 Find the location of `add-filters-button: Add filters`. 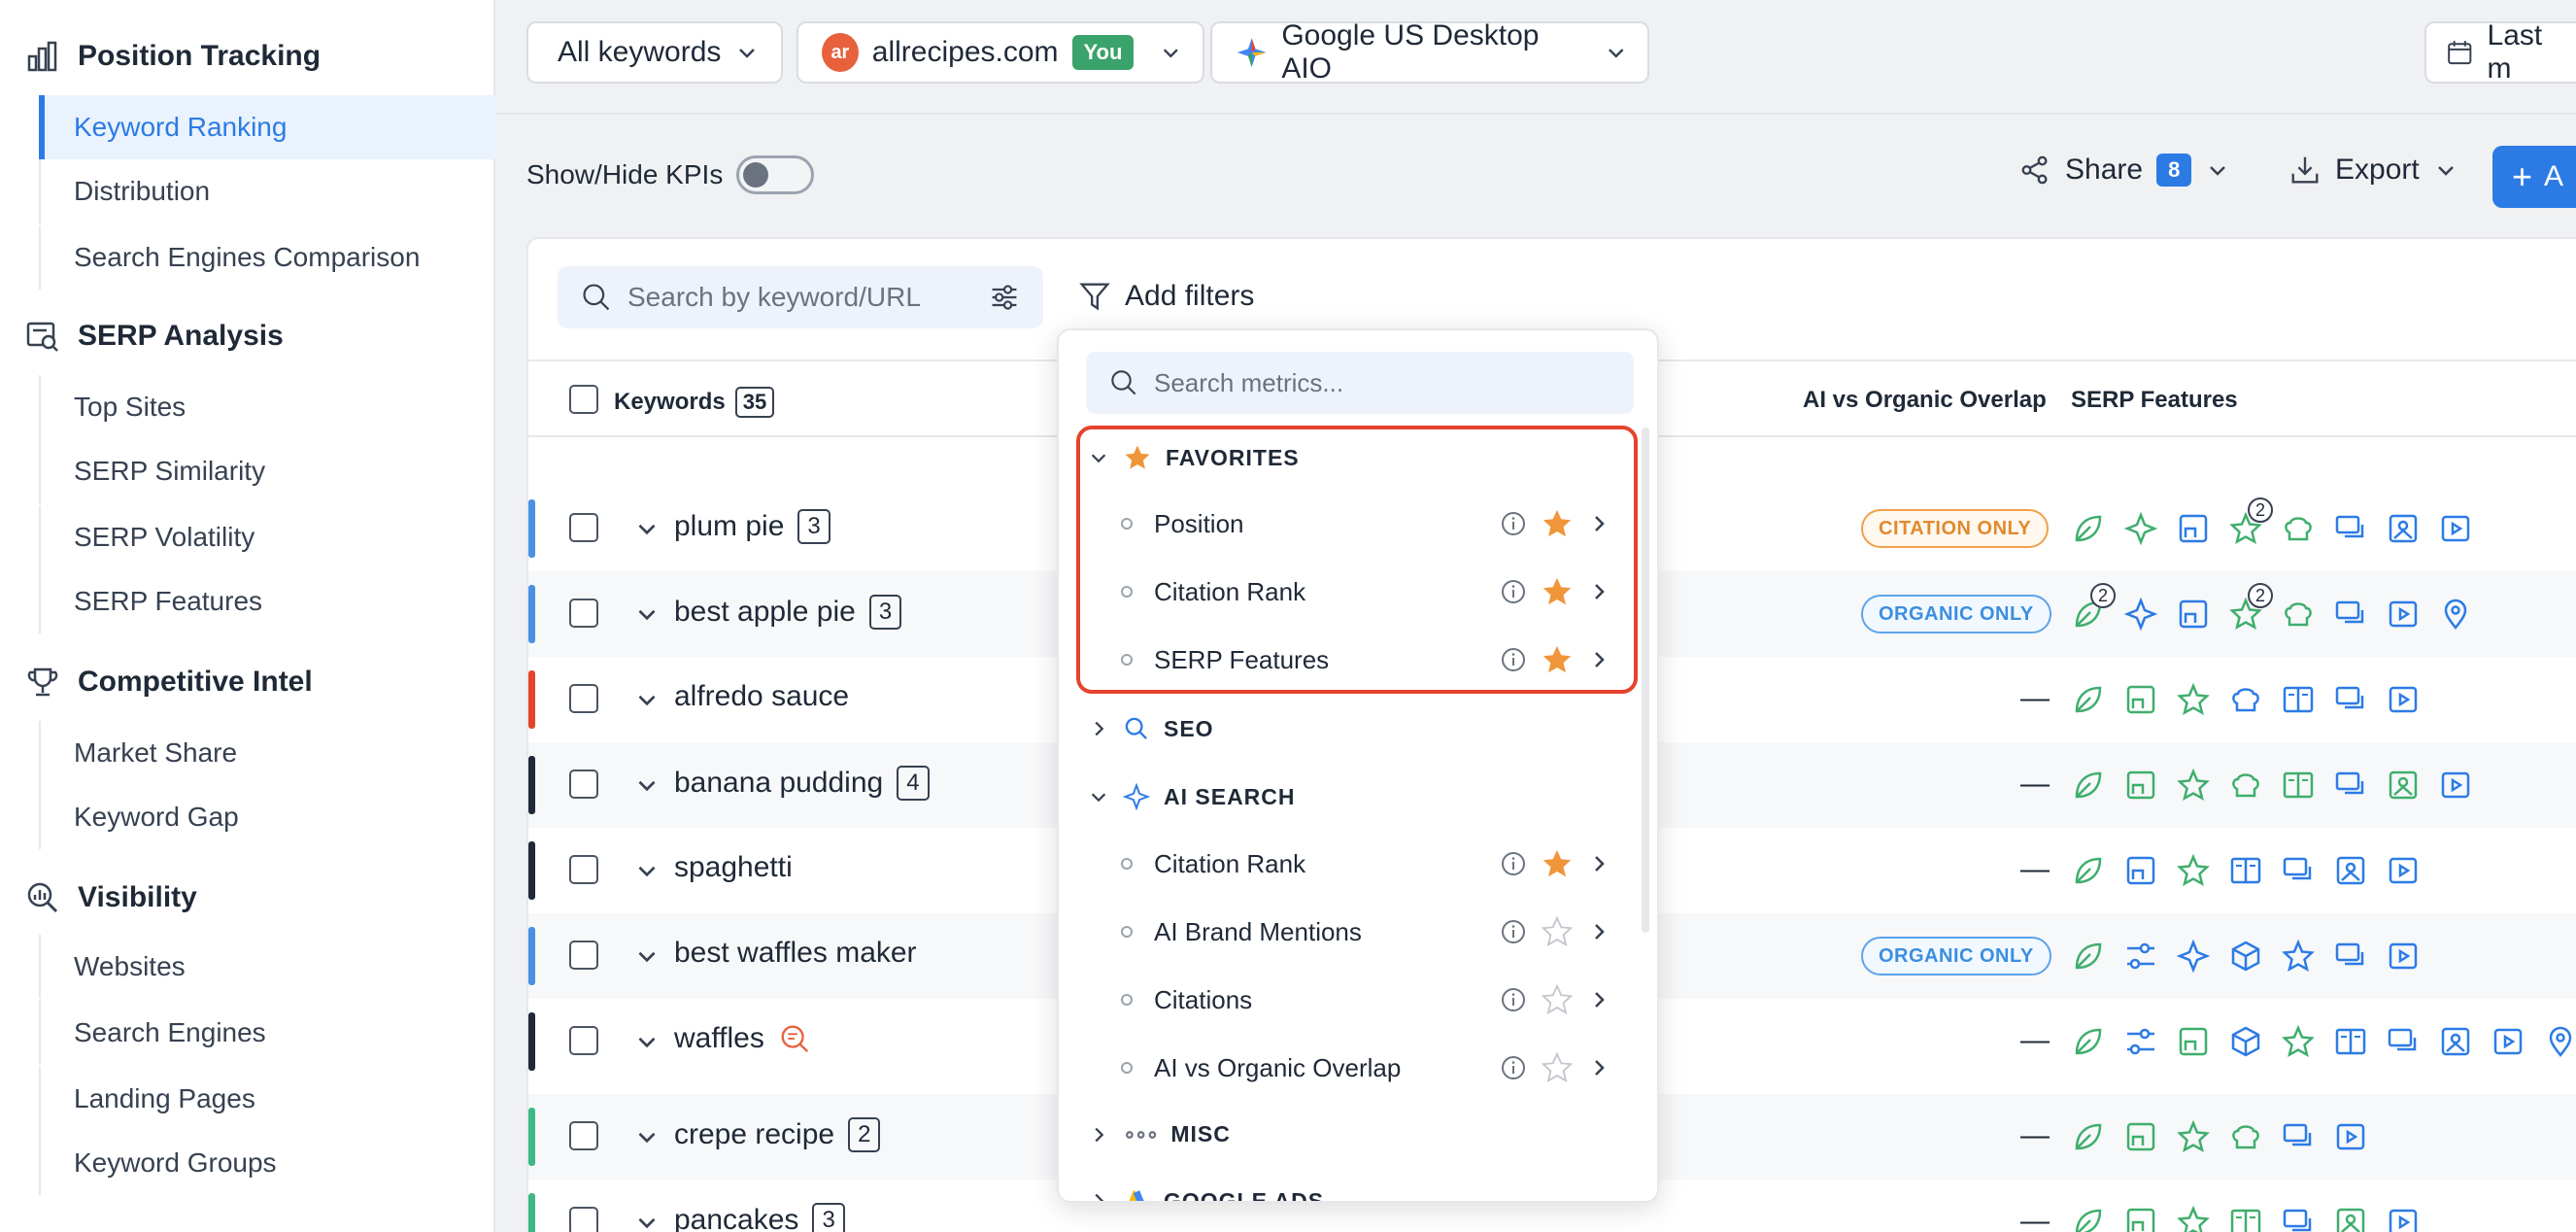

add-filters-button: Add filters is located at coordinates (1166, 296).